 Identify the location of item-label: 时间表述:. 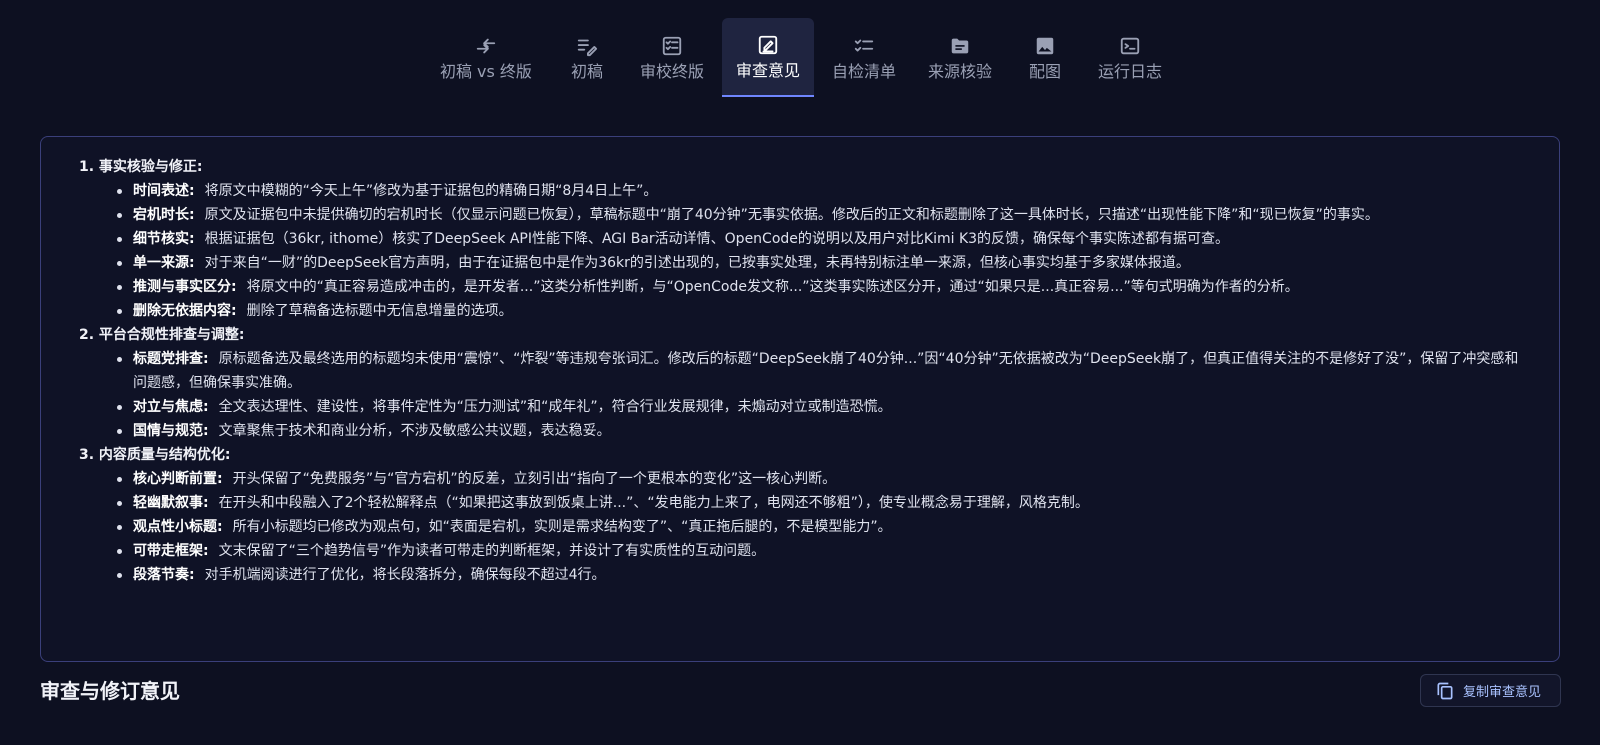
(164, 191).